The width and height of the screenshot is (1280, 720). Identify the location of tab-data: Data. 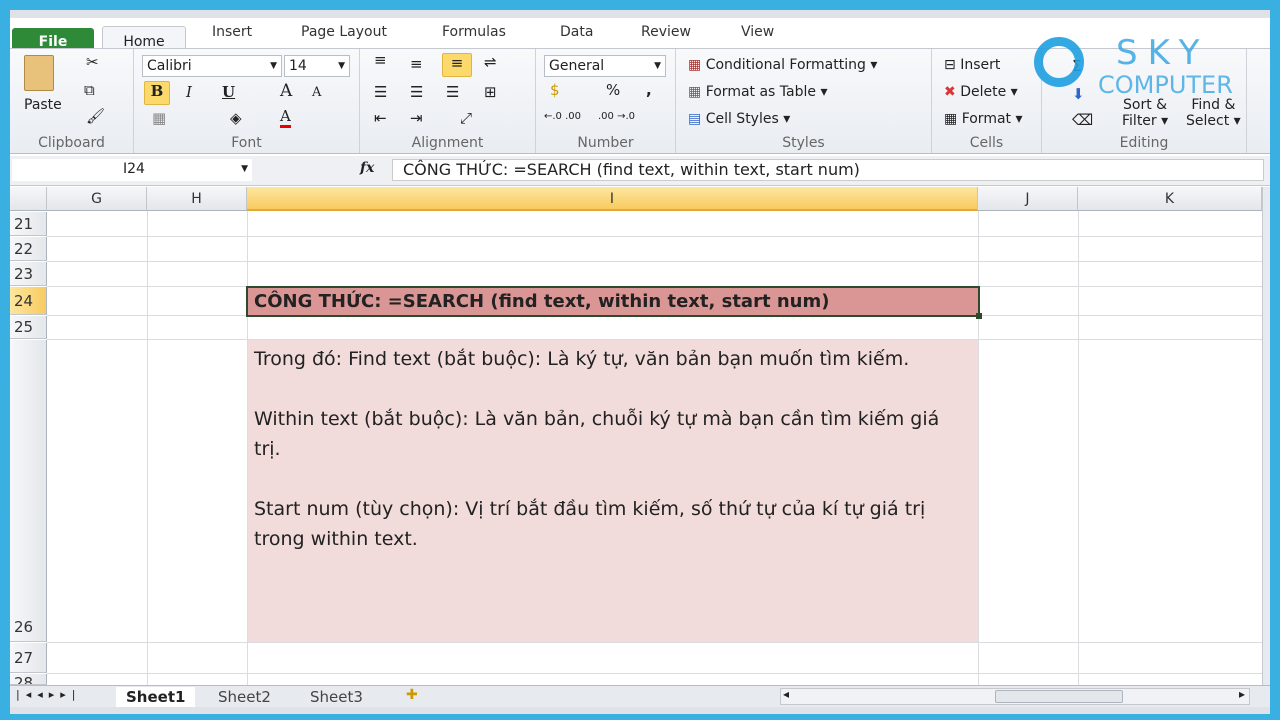
(576, 32).